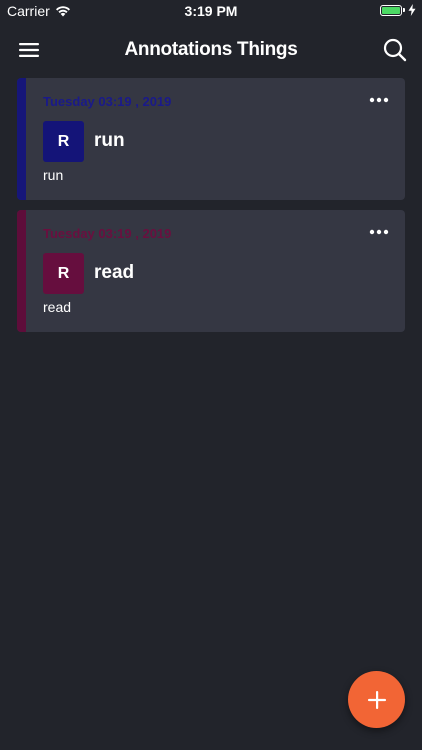 This screenshot has height=750, width=422. Describe the element at coordinates (114, 272) in the screenshot. I see `note-title: read` at that location.